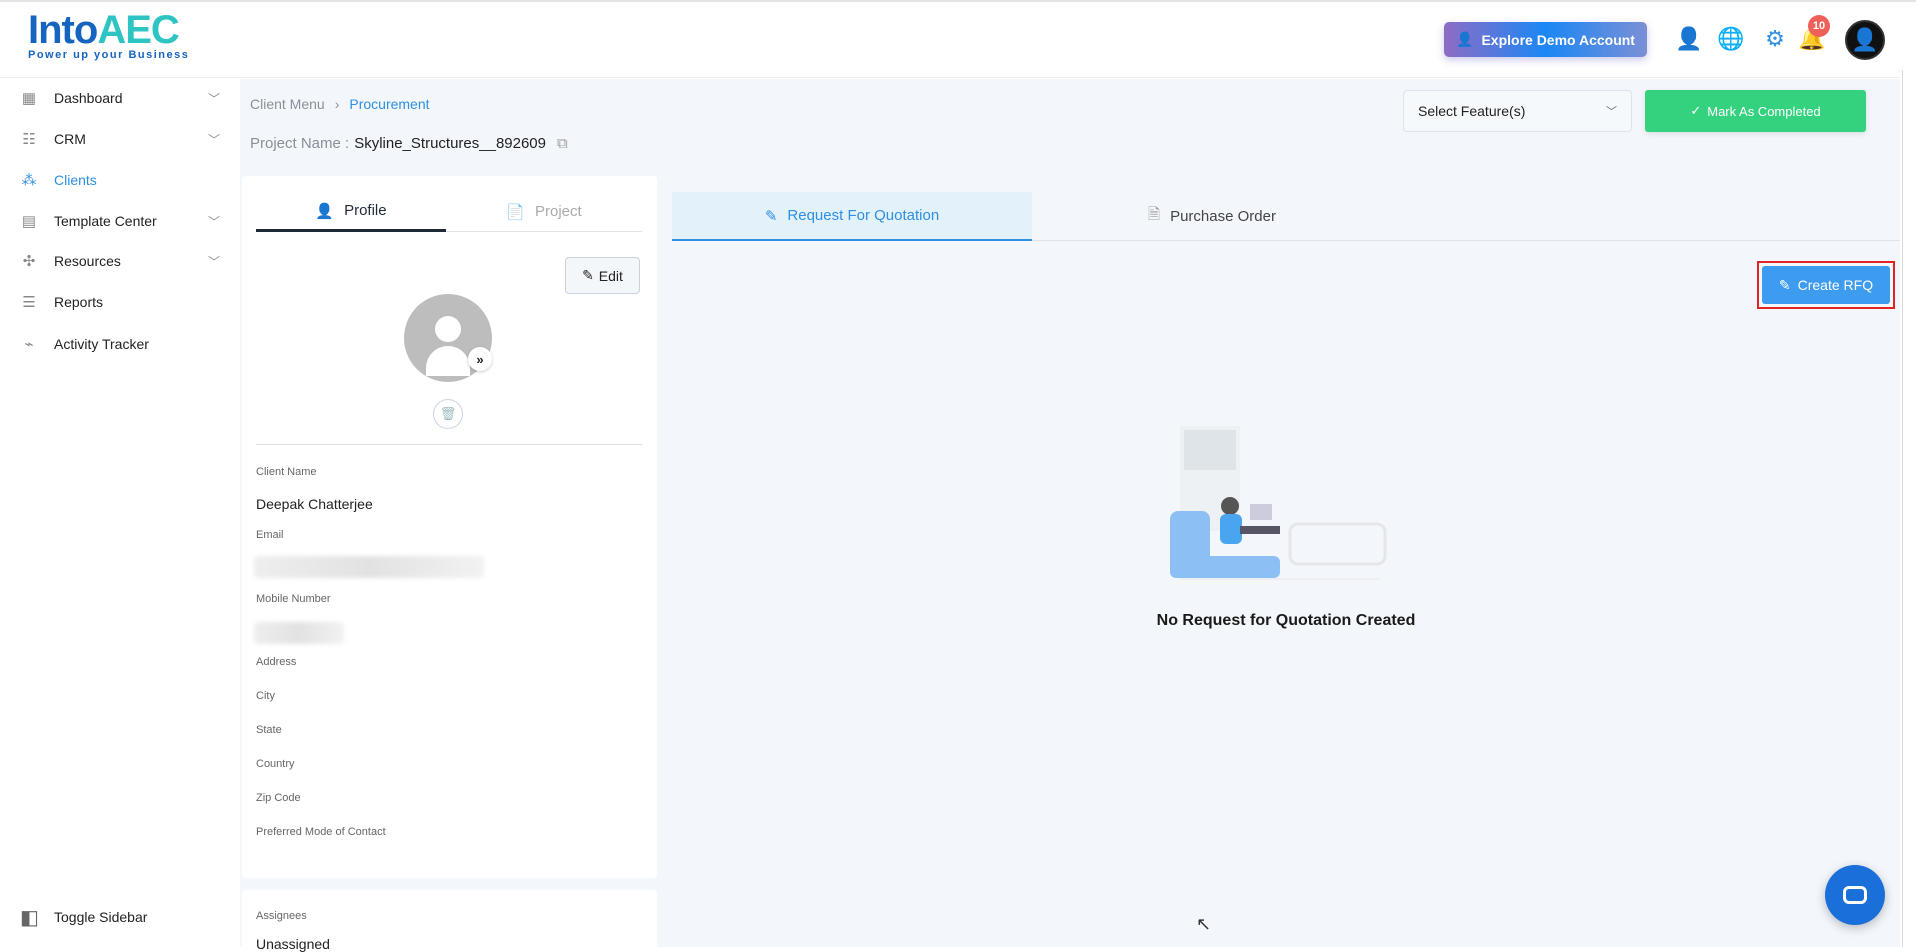  I want to click on client-name-label: Client Name, so click(286, 472).